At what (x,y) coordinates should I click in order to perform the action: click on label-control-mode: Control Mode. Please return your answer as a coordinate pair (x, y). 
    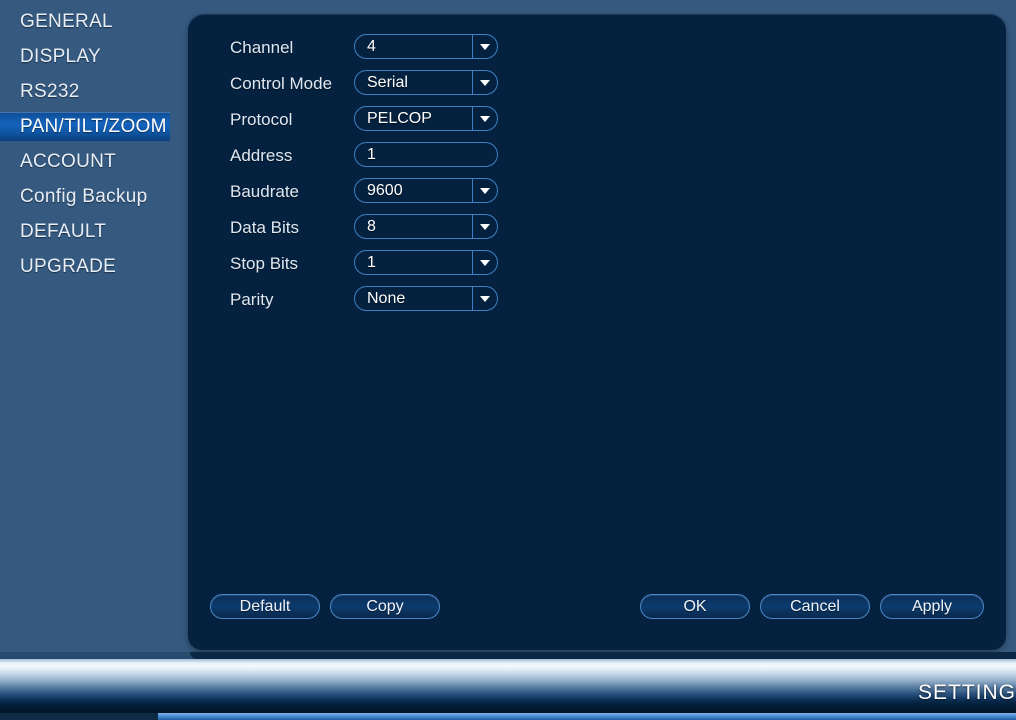
    Looking at the image, I should click on (281, 83).